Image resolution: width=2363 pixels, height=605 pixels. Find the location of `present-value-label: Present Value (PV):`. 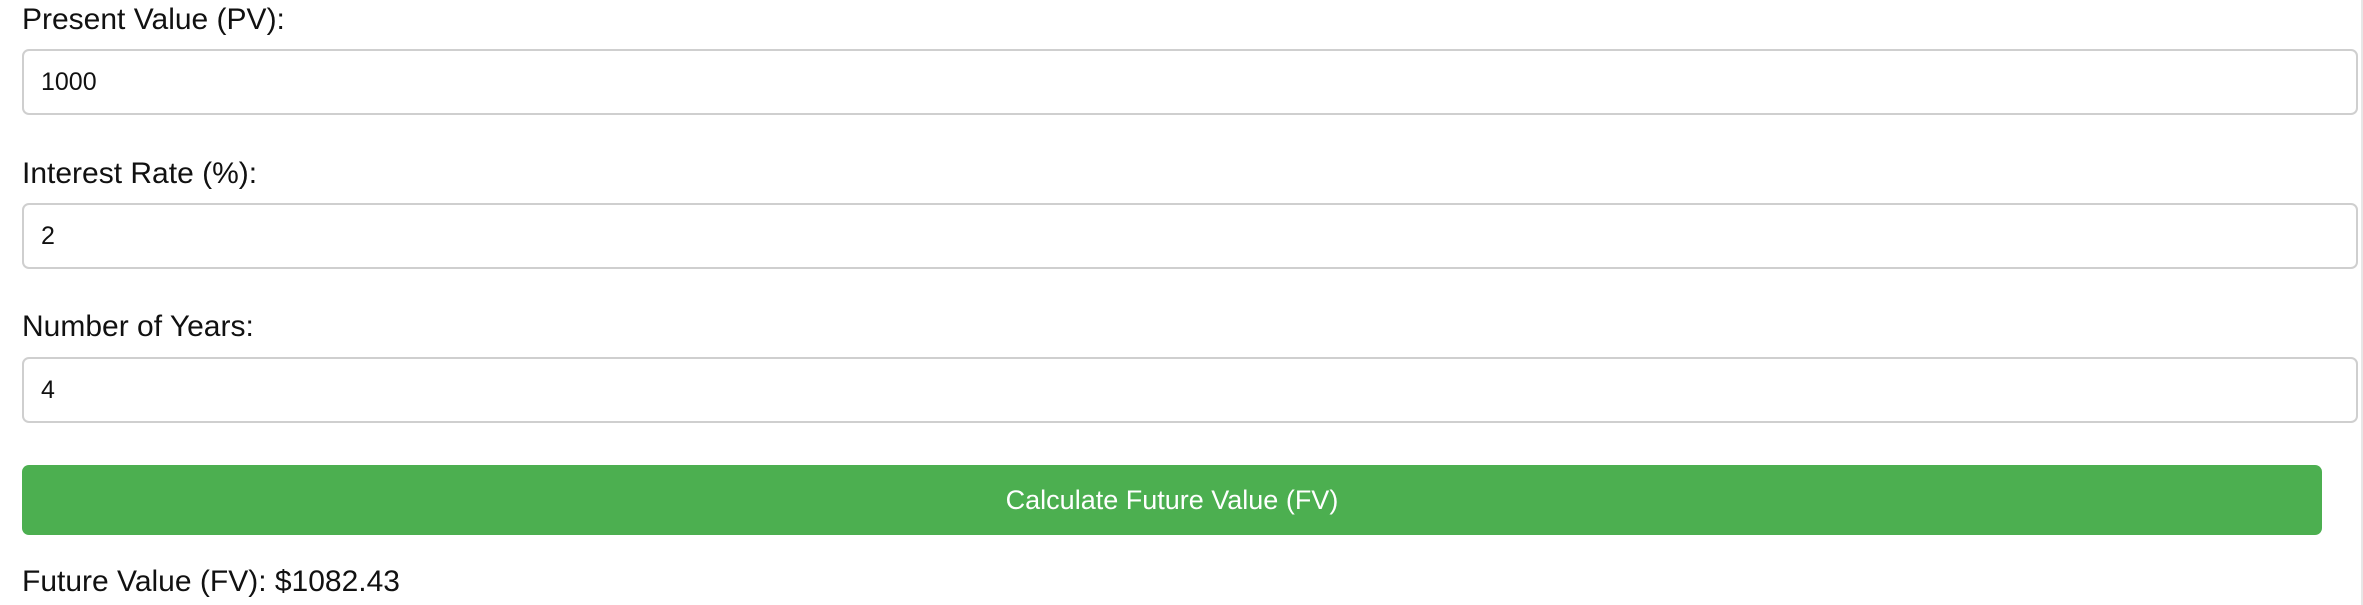

present-value-label: Present Value (PV): is located at coordinates (153, 19).